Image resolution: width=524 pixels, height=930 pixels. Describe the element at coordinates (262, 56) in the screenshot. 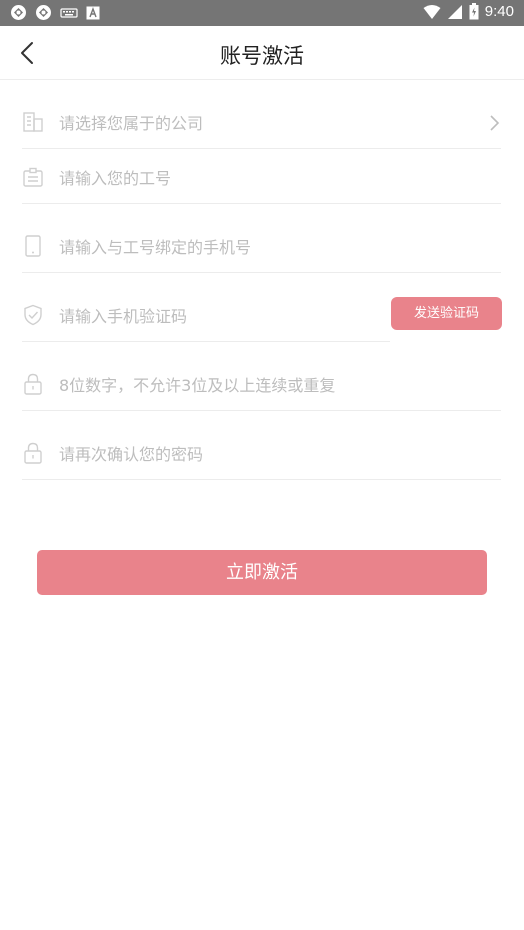

I see `page-title: 账号激活` at that location.